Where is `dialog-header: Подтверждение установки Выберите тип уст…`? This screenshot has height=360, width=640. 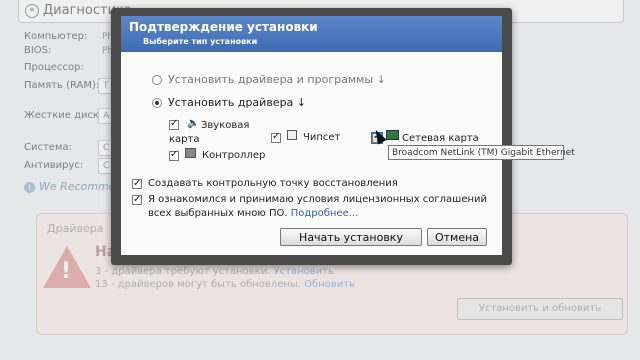
dialog-header: Подтверждение установки Выберите тип уст… is located at coordinates (311, 34).